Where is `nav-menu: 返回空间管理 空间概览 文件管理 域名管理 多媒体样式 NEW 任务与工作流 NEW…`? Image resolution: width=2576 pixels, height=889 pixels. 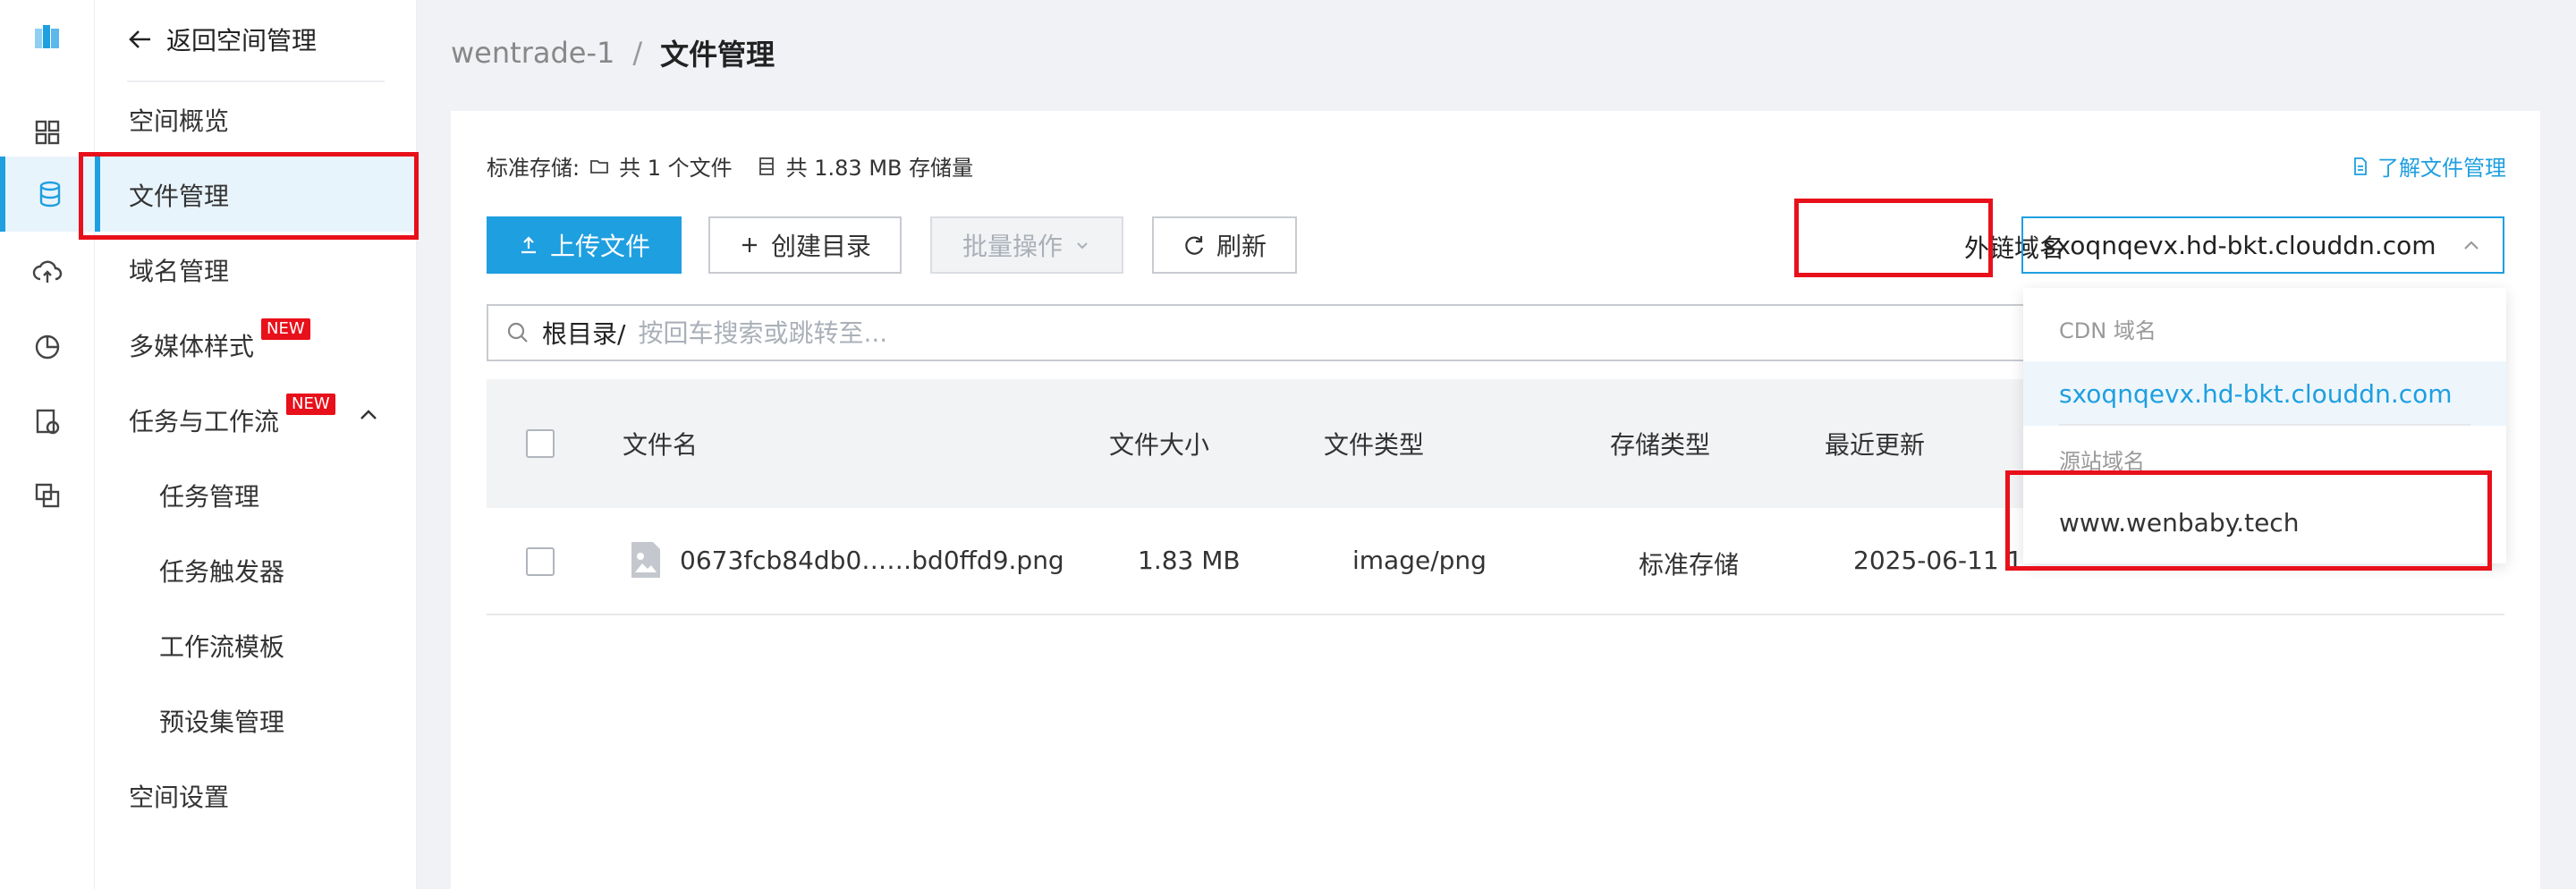 nav-menu: 返回空间管理 空间概览 文件管理 域名管理 多媒体样式 NEW 任务与工作流 NEW… is located at coordinates (256, 444).